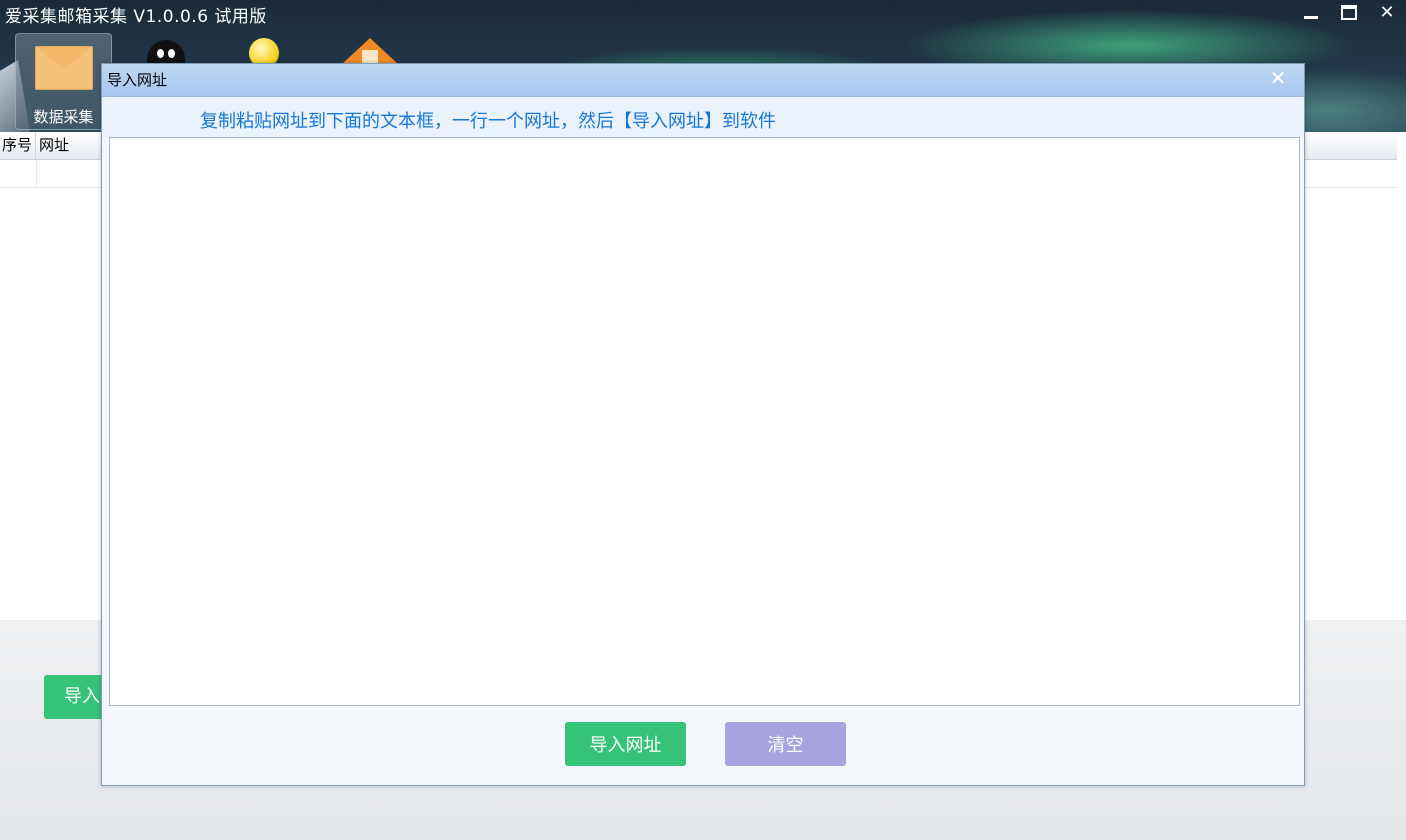  What do you see at coordinates (137, 80) in the screenshot?
I see `dialog-title: 导入网址` at bounding box center [137, 80].